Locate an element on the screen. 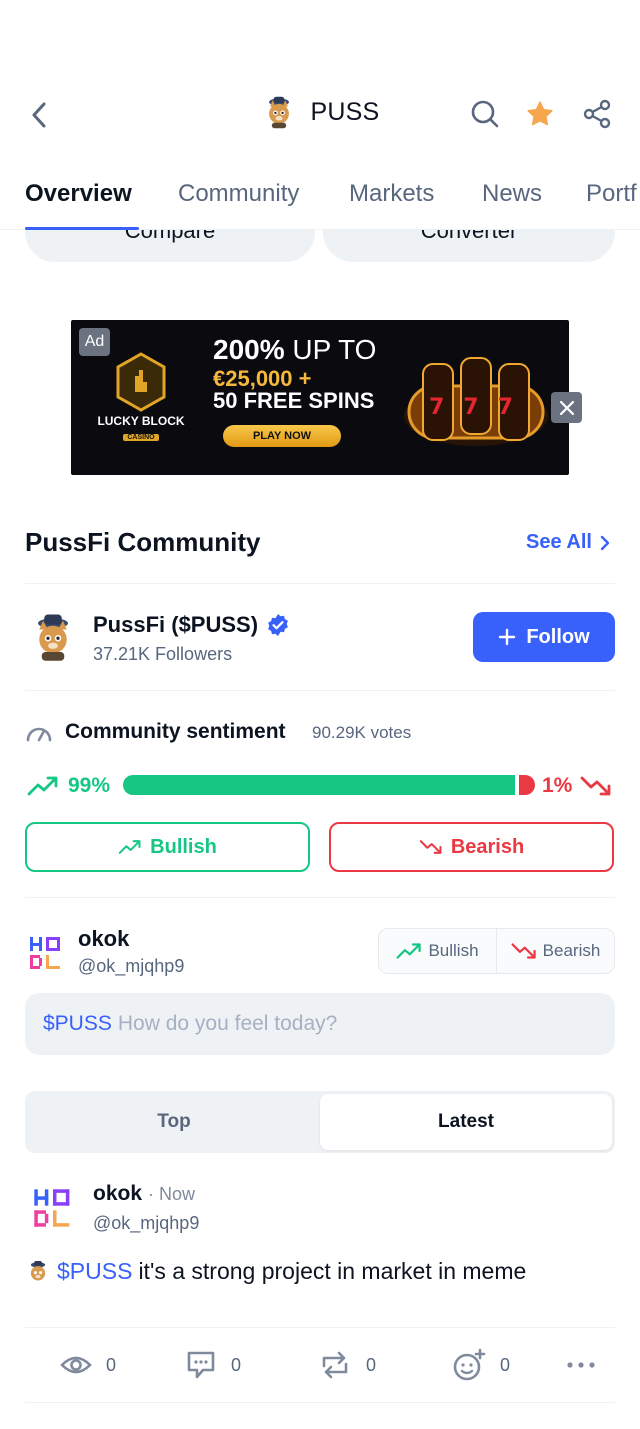  repost-button: 0 is located at coordinates (347, 1365).